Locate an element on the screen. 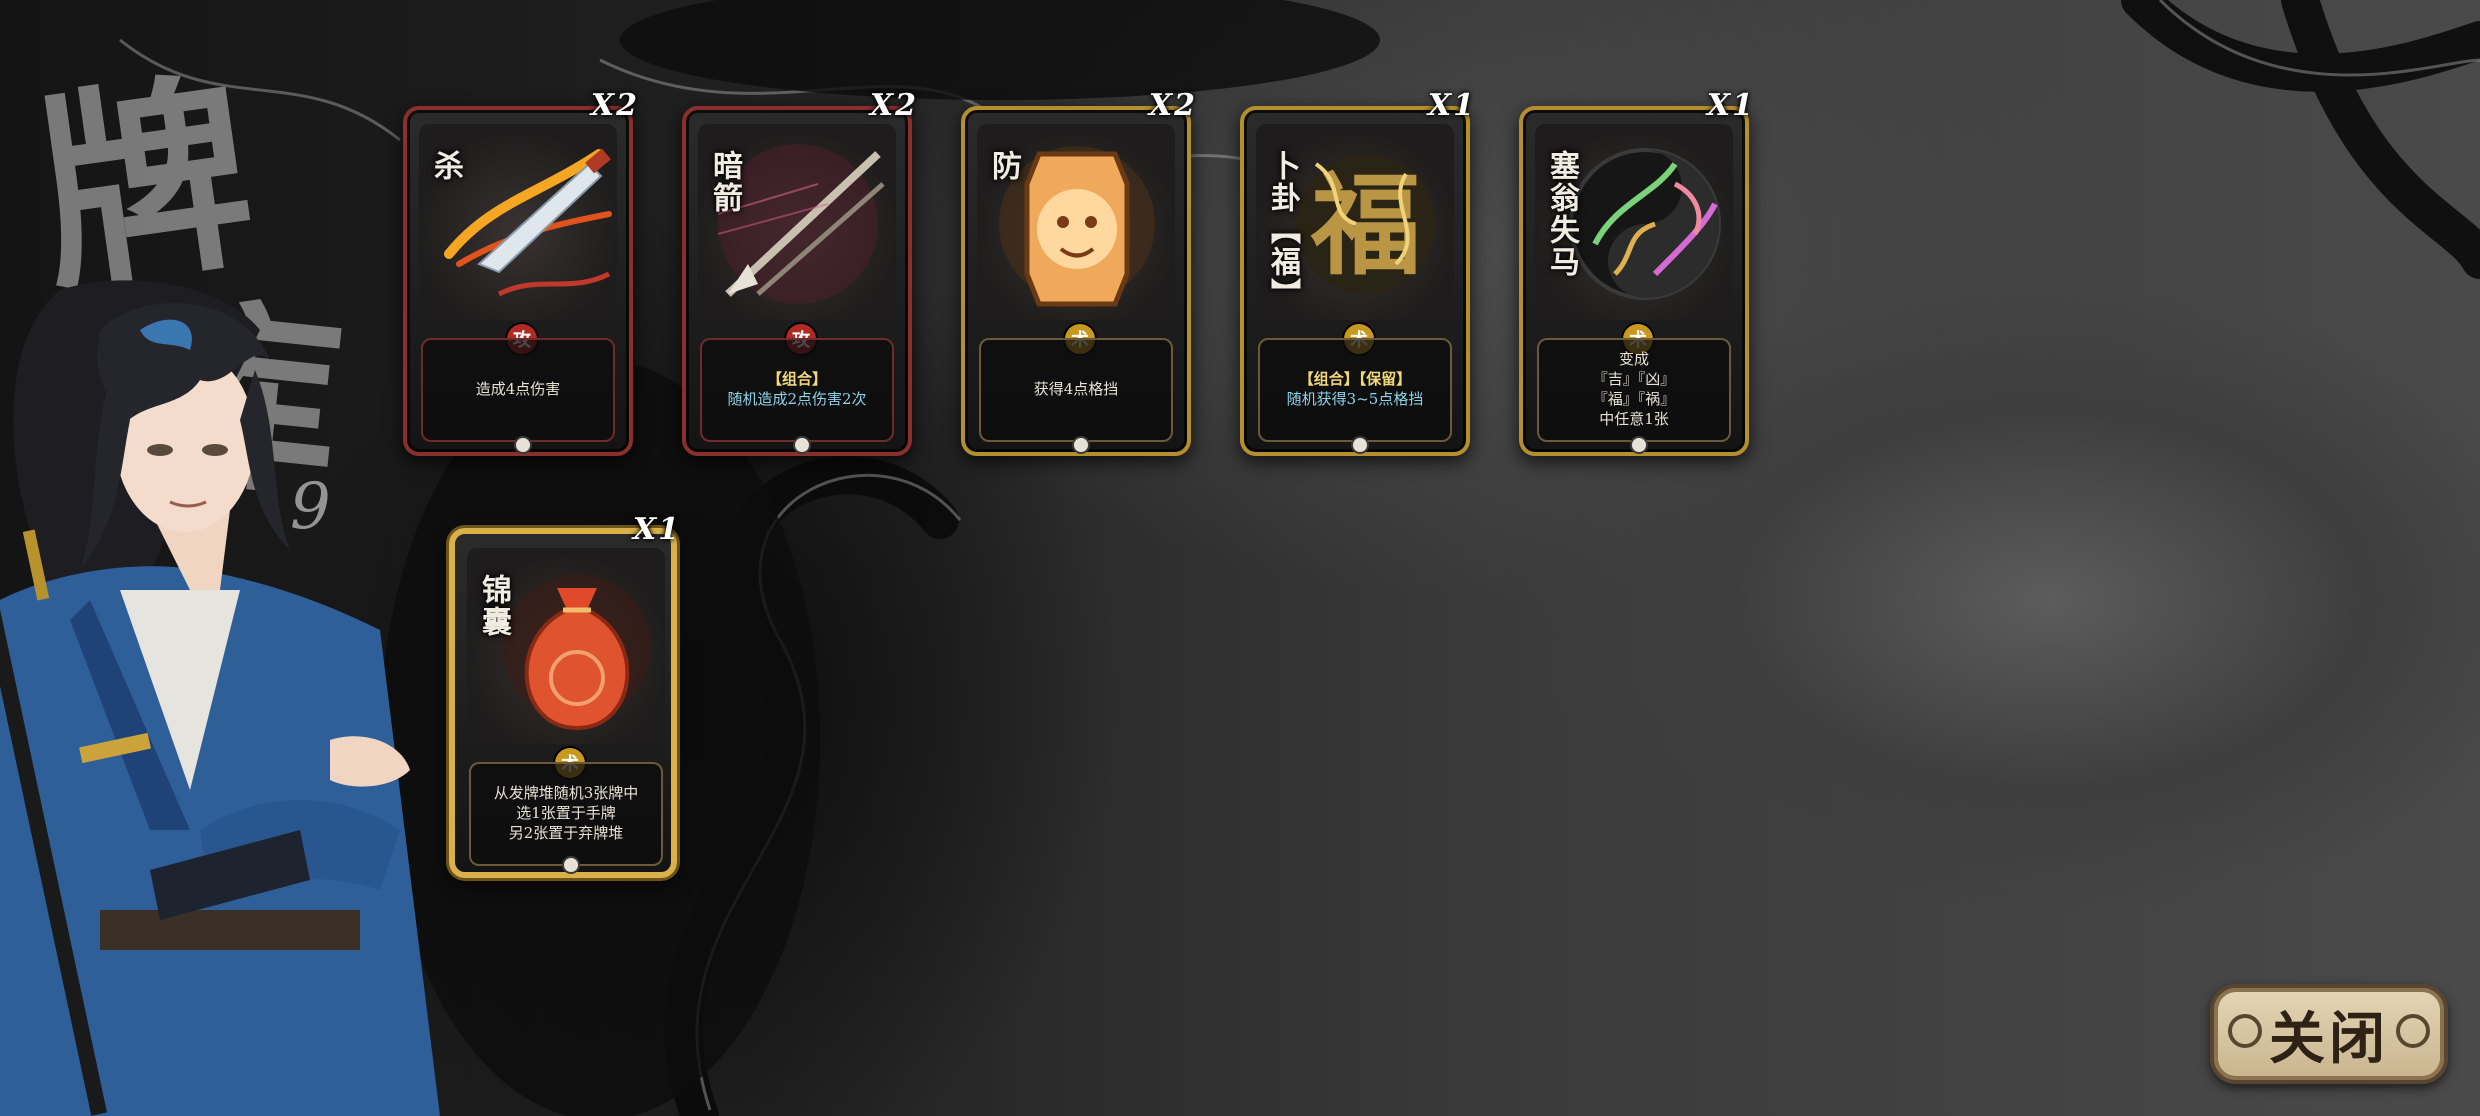 The height and width of the screenshot is (1116, 2480). card-name: 锦囊 is located at coordinates (493, 606).